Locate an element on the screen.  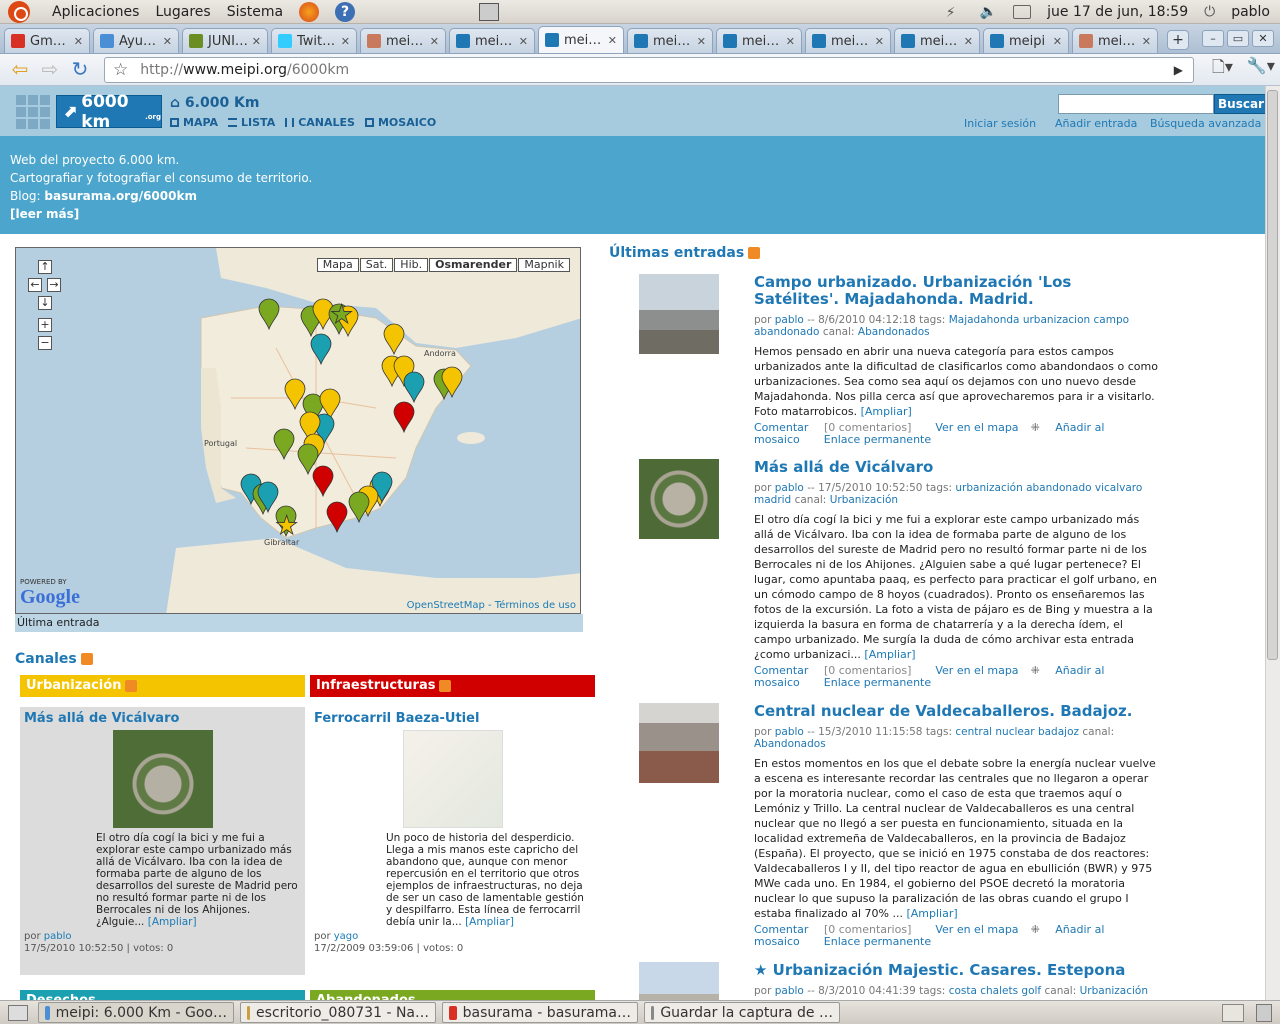
close-icon: ✕ is located at coordinates (1263, 38).